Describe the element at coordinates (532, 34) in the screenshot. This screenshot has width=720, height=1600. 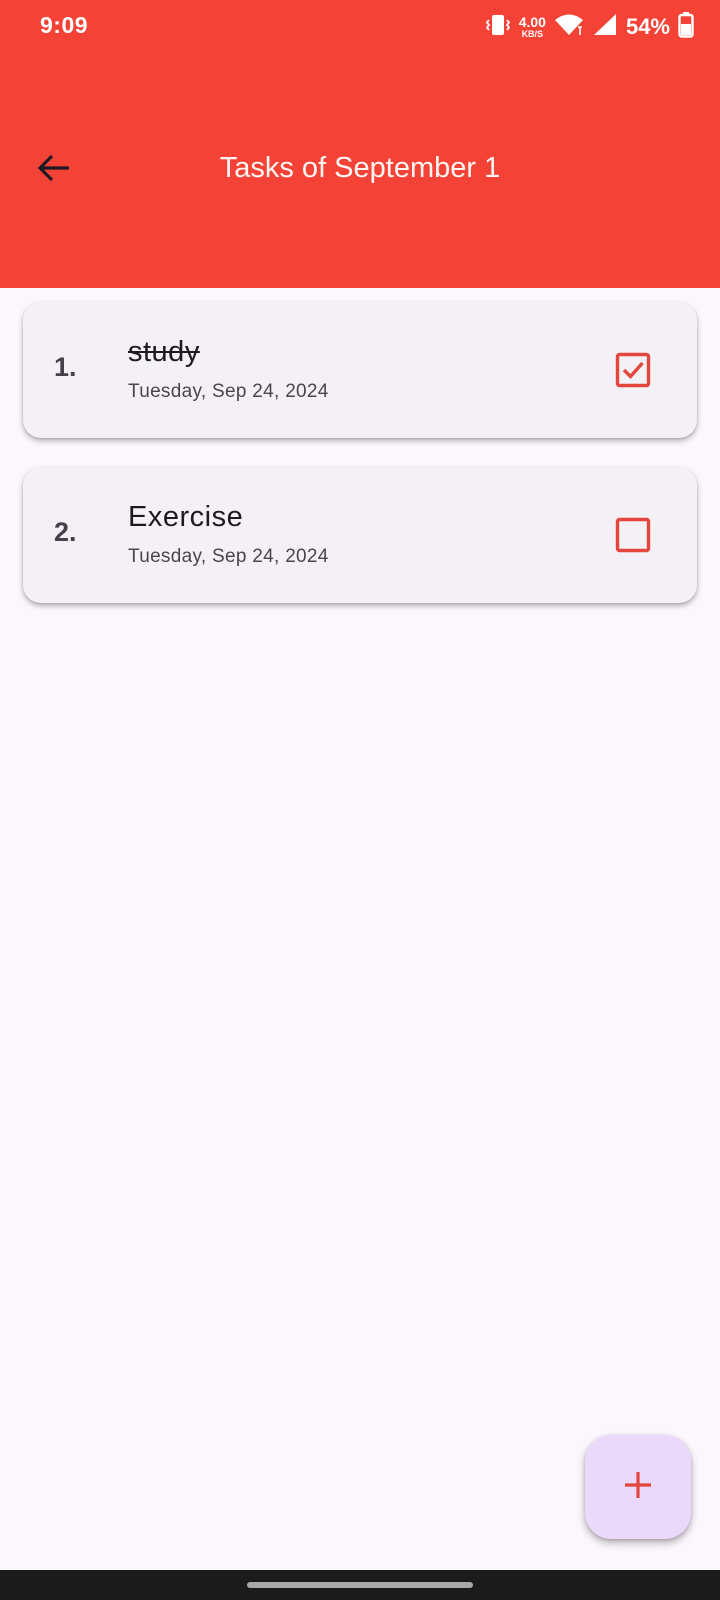
I see `network-speed-unit: KB/S` at that location.